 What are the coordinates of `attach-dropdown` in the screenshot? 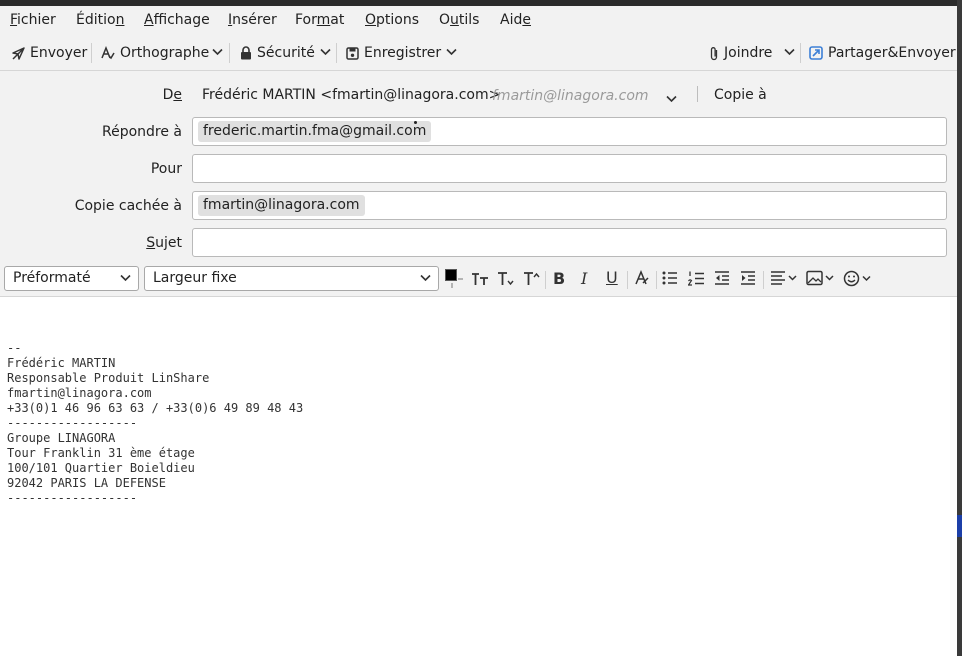 It's located at (789, 52).